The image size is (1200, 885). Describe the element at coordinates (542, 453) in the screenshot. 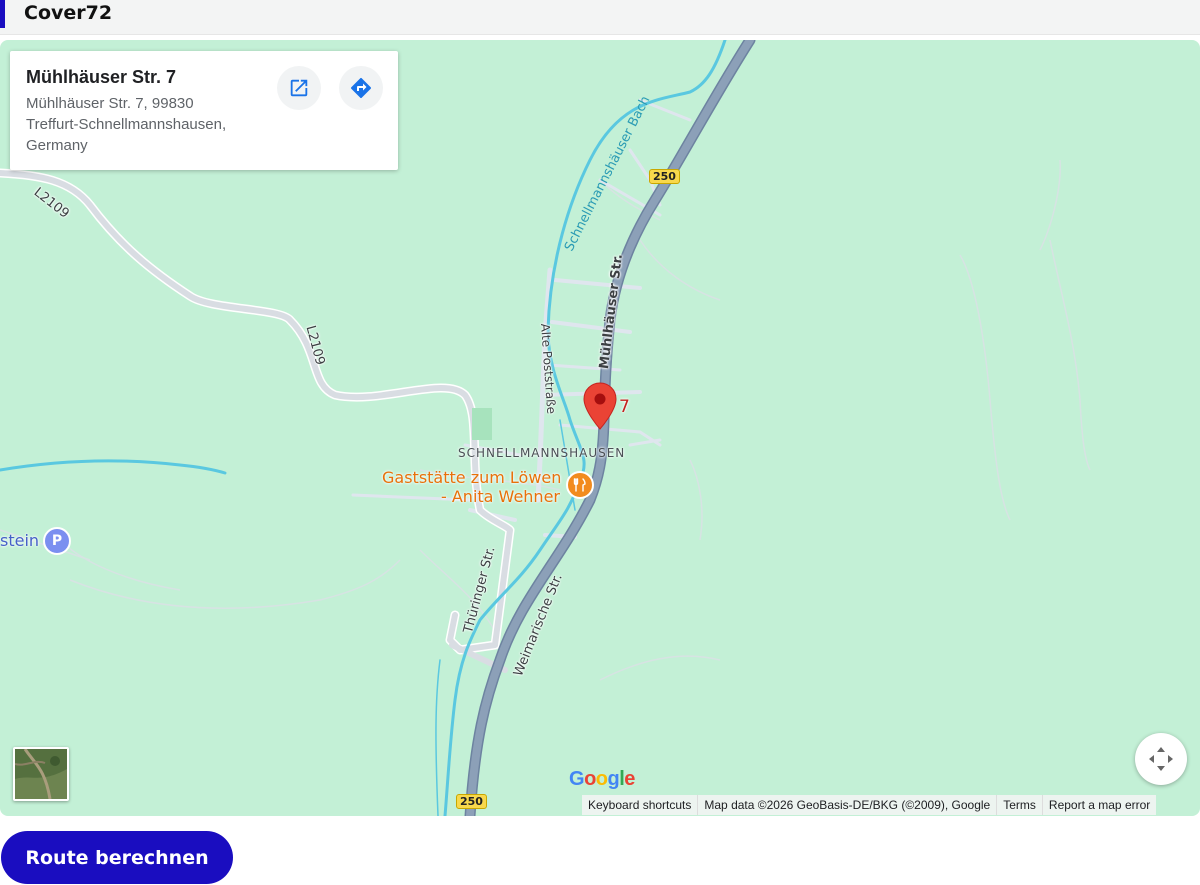

I see `town-label: SCHNELLMANNSHAUSEN` at that location.